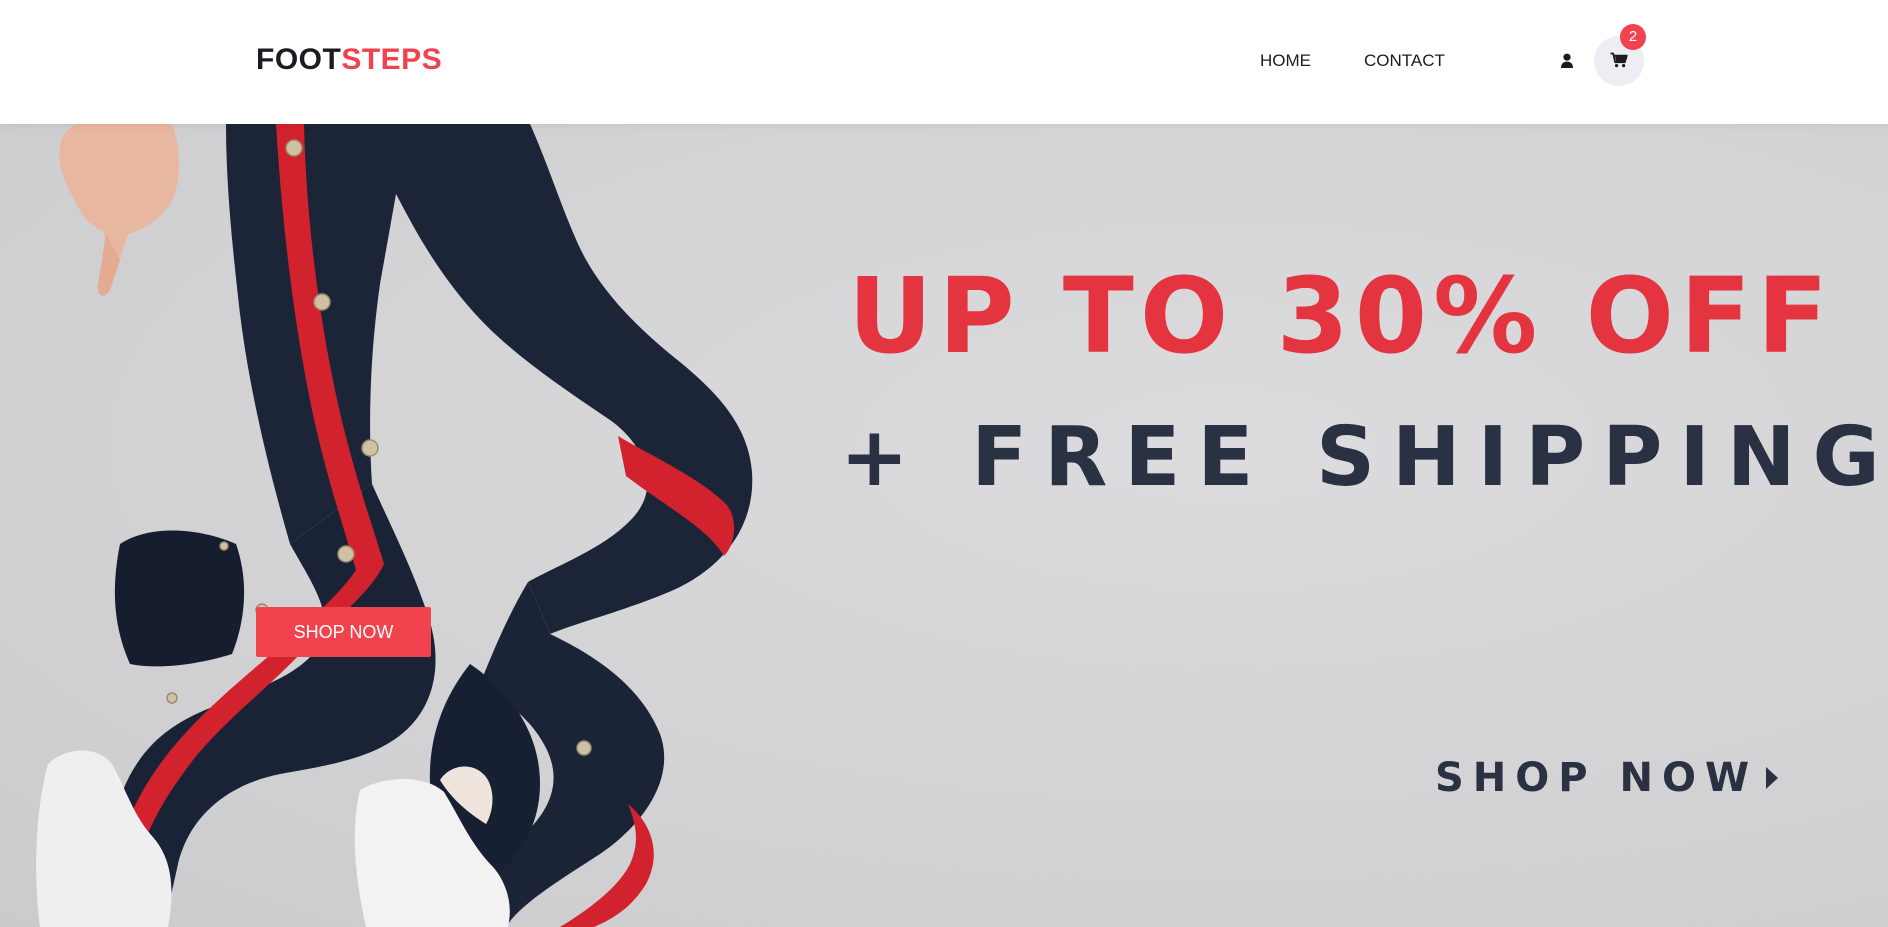  What do you see at coordinates (1404, 61) in the screenshot?
I see `nav-contact-link: CONTACT` at bounding box center [1404, 61].